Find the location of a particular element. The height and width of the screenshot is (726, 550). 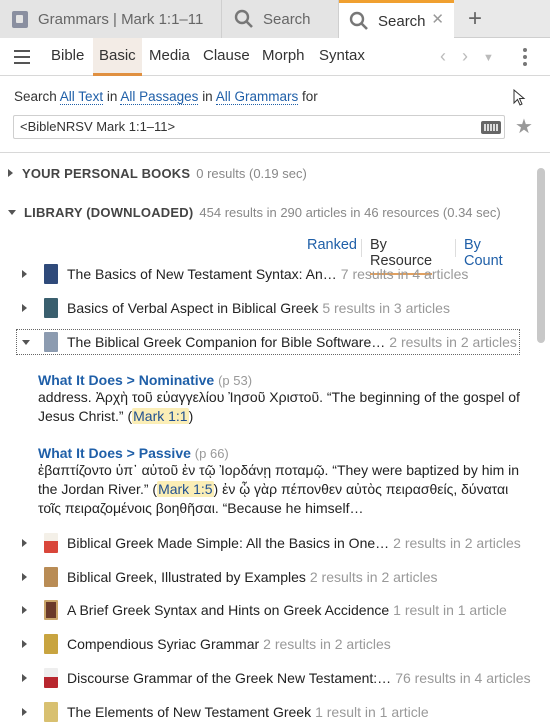

hit-heading-text: What It Does > Nominative is located at coordinates (126, 380).